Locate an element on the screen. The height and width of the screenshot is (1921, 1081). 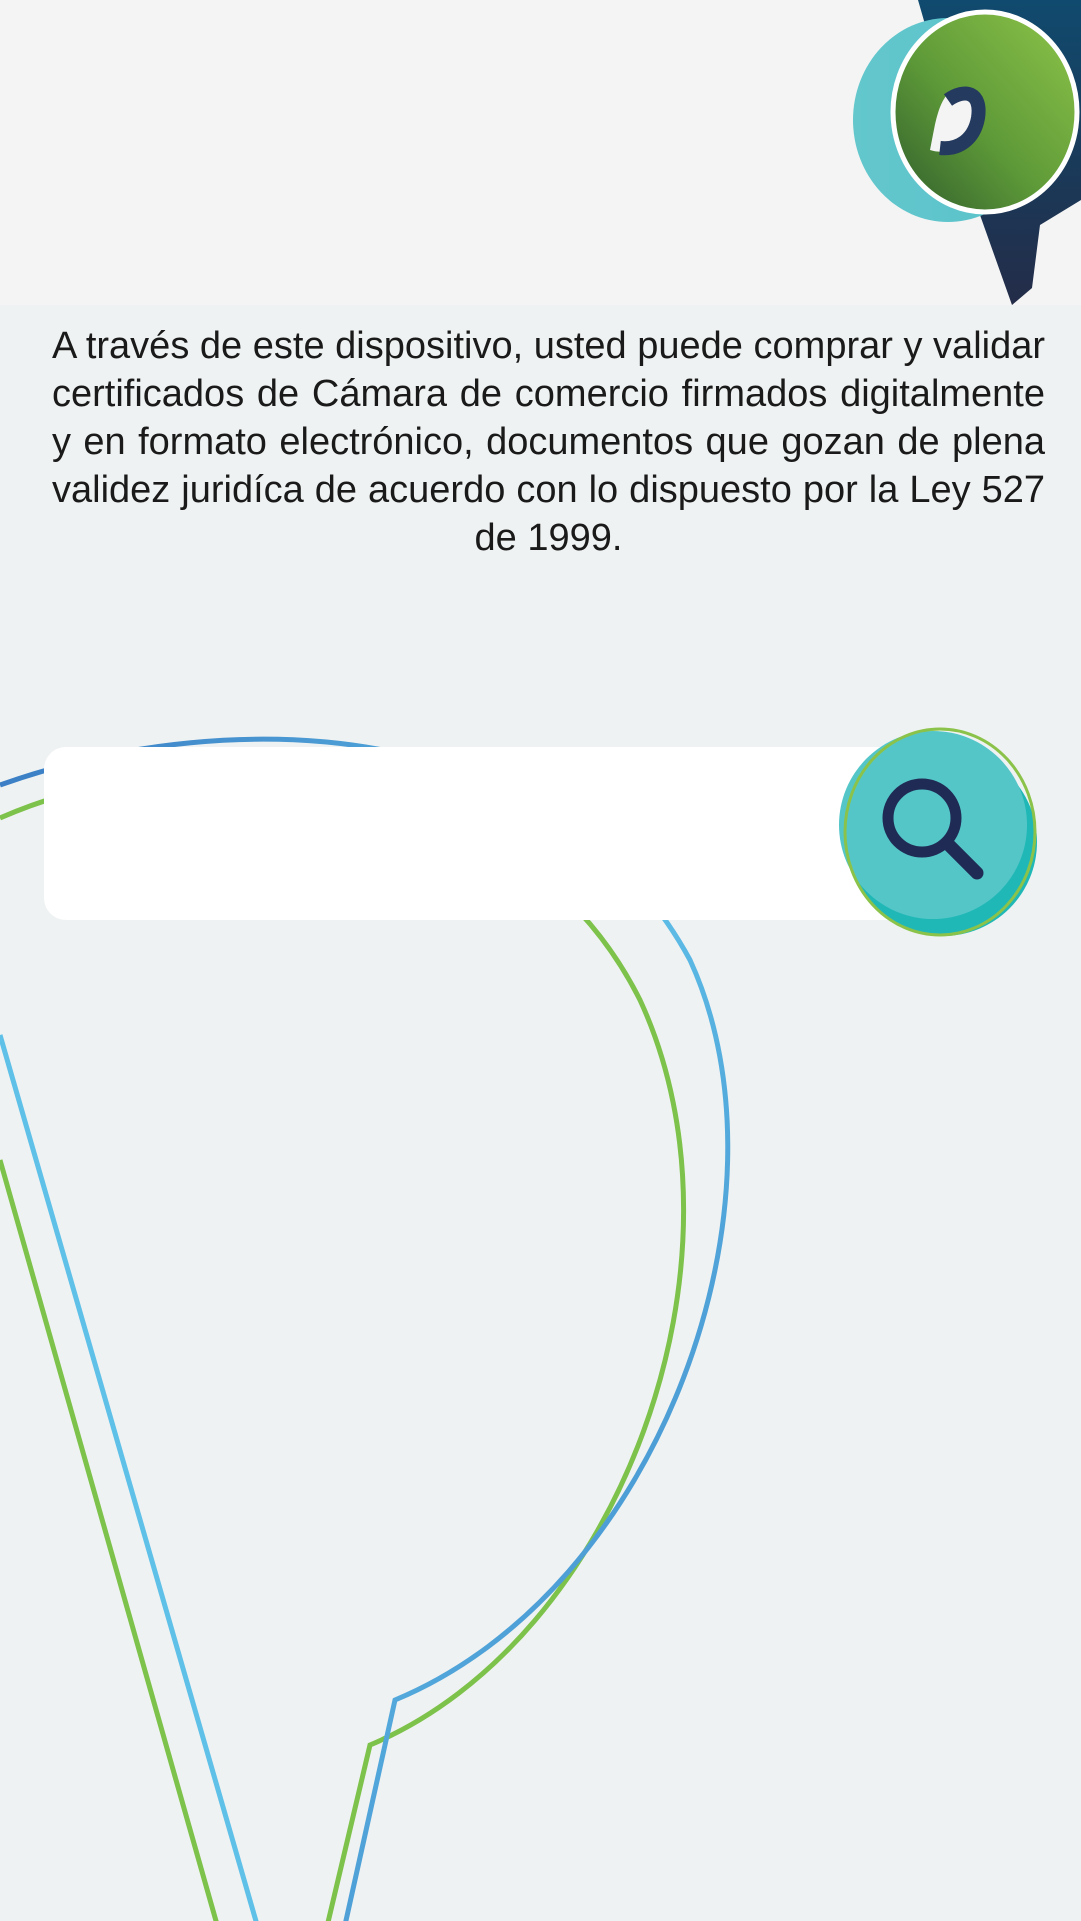
search-box is located at coordinates (494, 834).